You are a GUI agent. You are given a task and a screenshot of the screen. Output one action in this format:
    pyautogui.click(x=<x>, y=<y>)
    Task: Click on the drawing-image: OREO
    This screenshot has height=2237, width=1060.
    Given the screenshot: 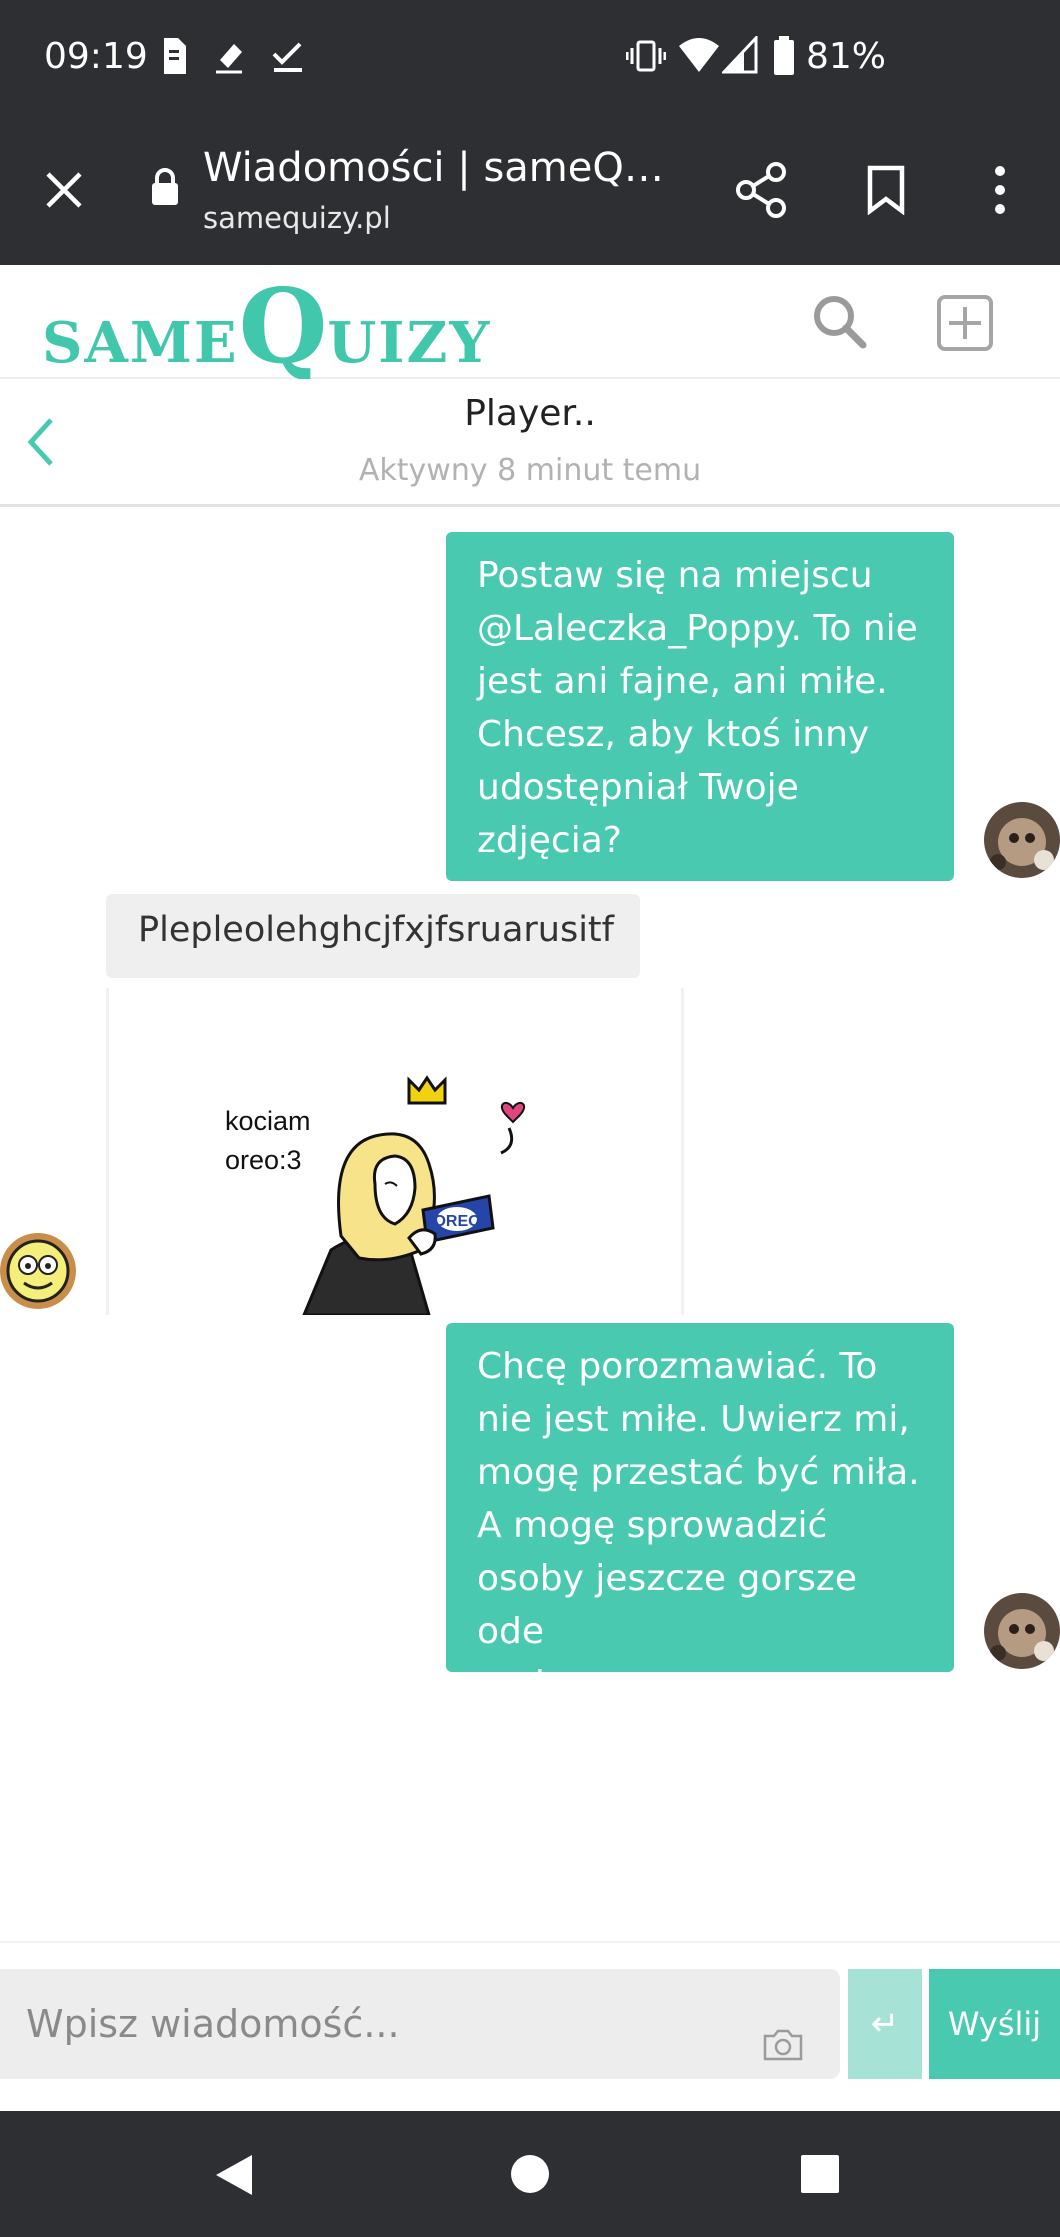 What is the action you would take?
    pyautogui.click(x=413, y=1195)
    